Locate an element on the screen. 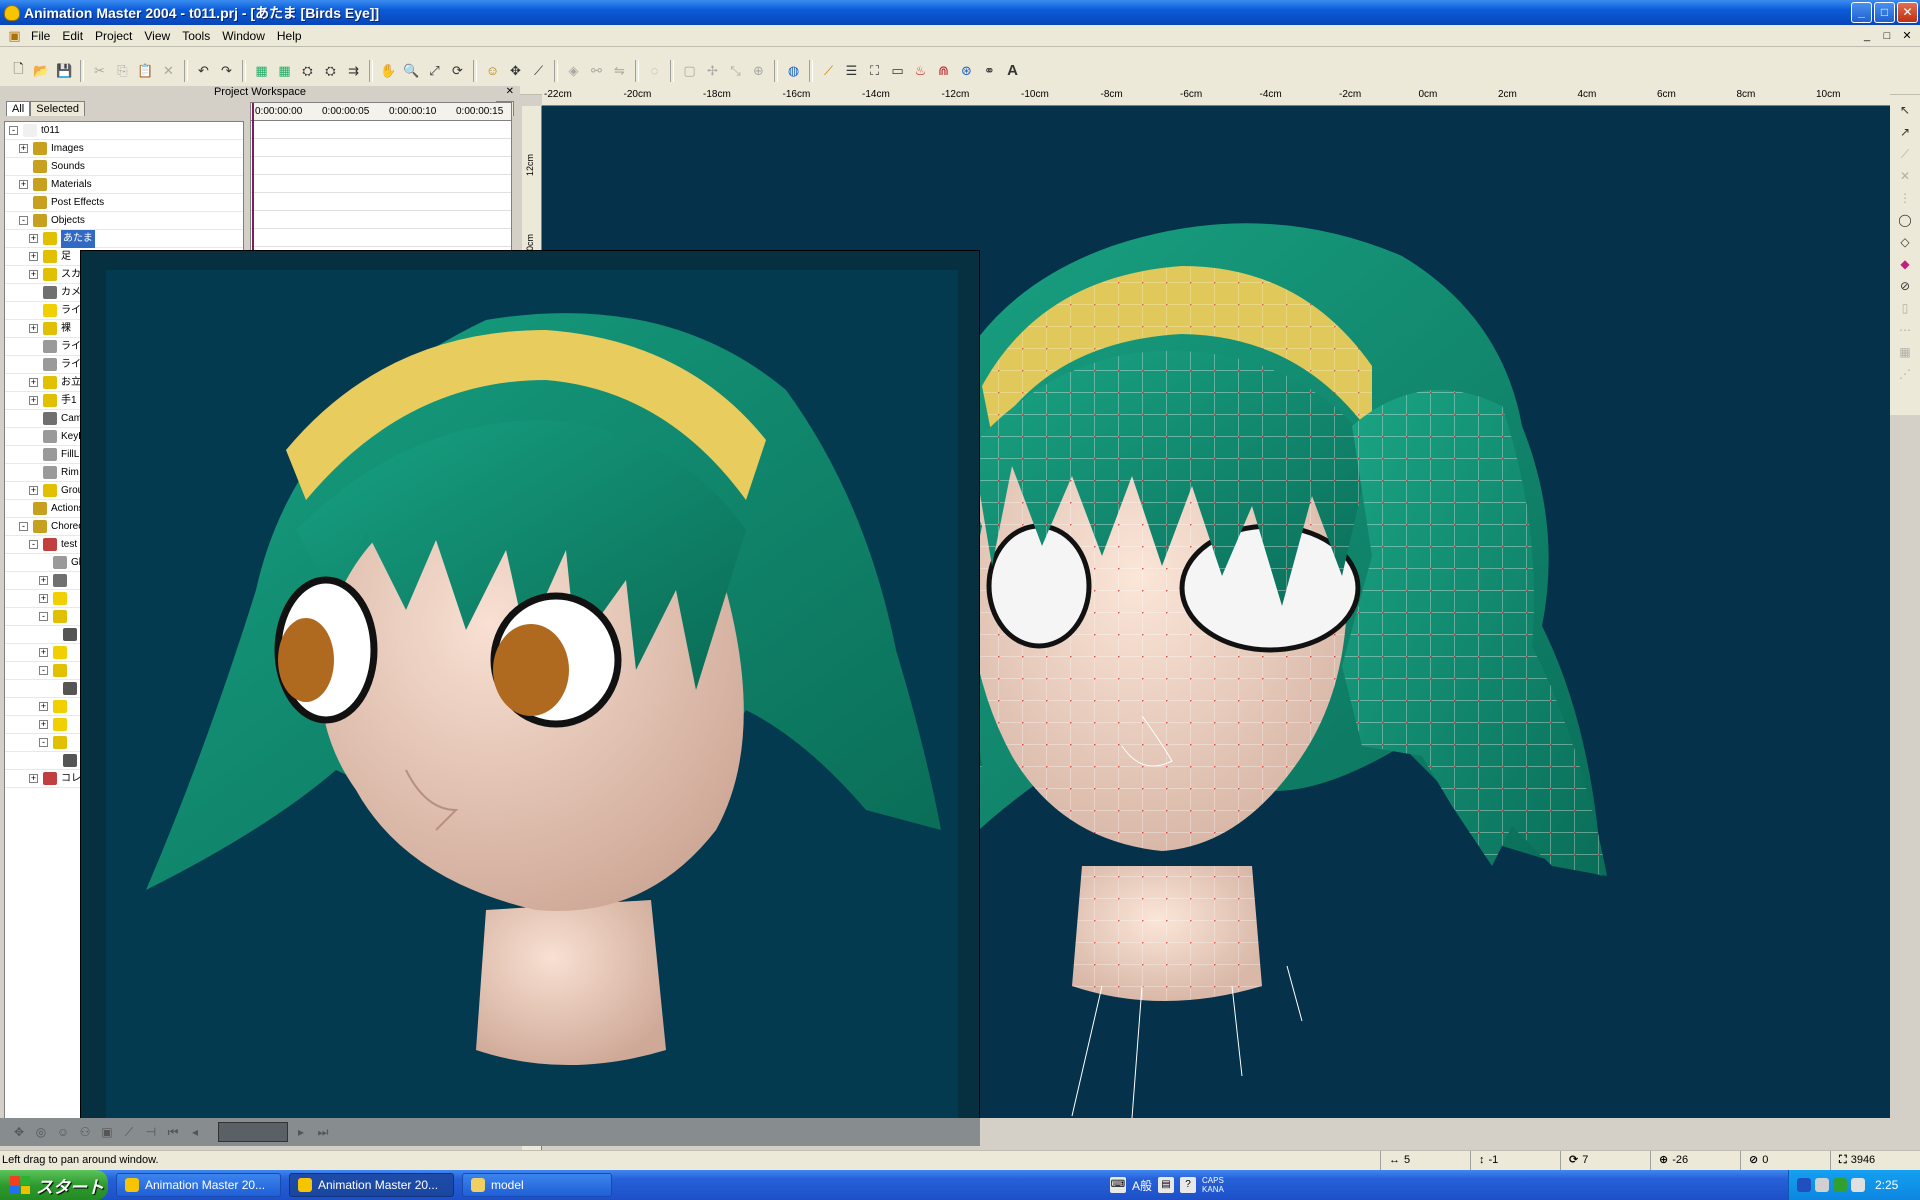  sphere-icon: ⊛ is located at coordinates (966, 70).